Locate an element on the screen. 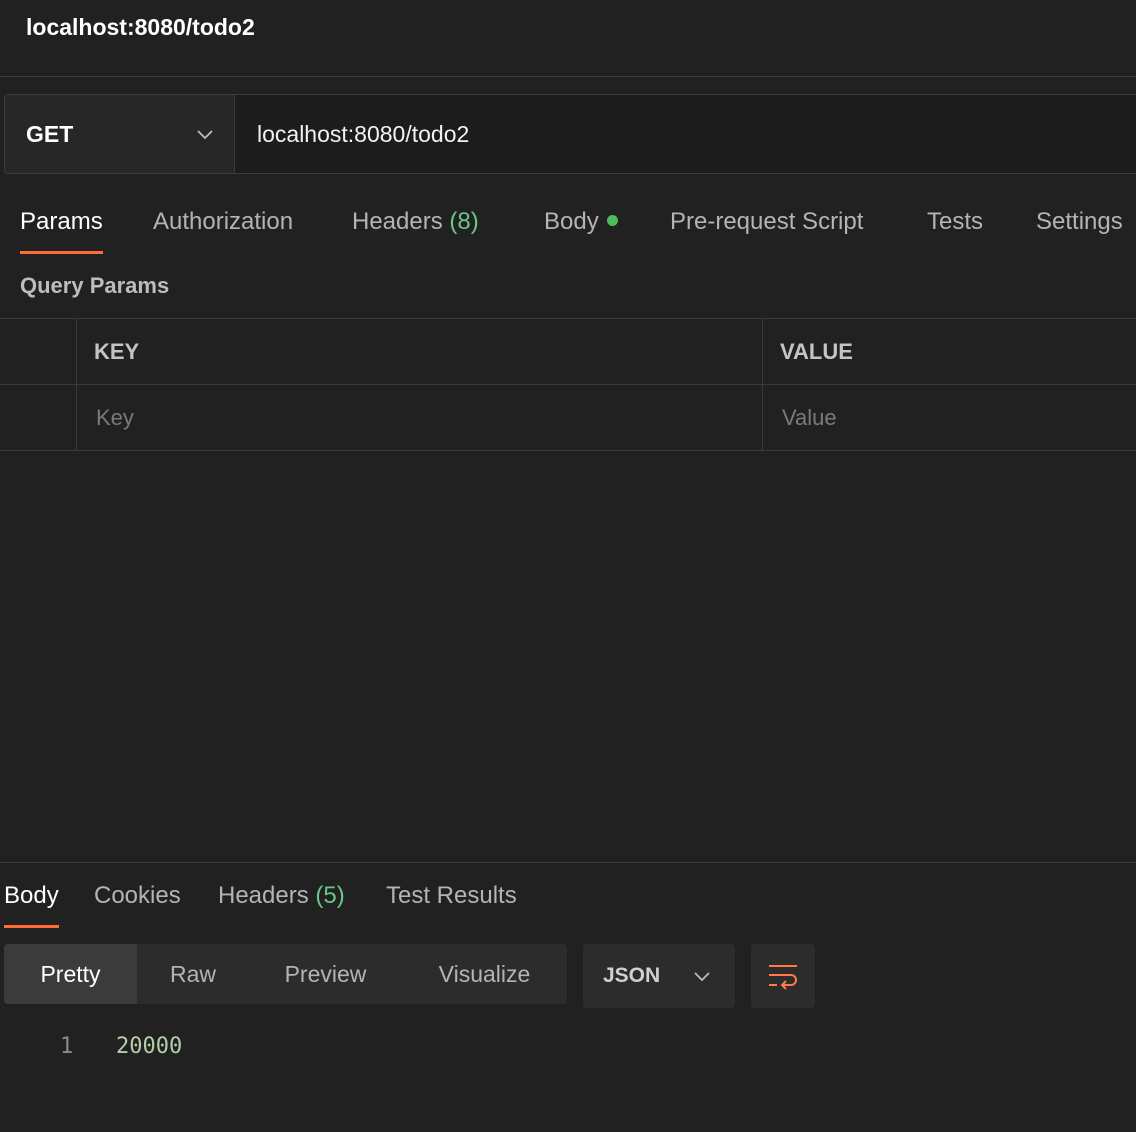 The height and width of the screenshot is (1132, 1136). title-divider is located at coordinates (568, 76).